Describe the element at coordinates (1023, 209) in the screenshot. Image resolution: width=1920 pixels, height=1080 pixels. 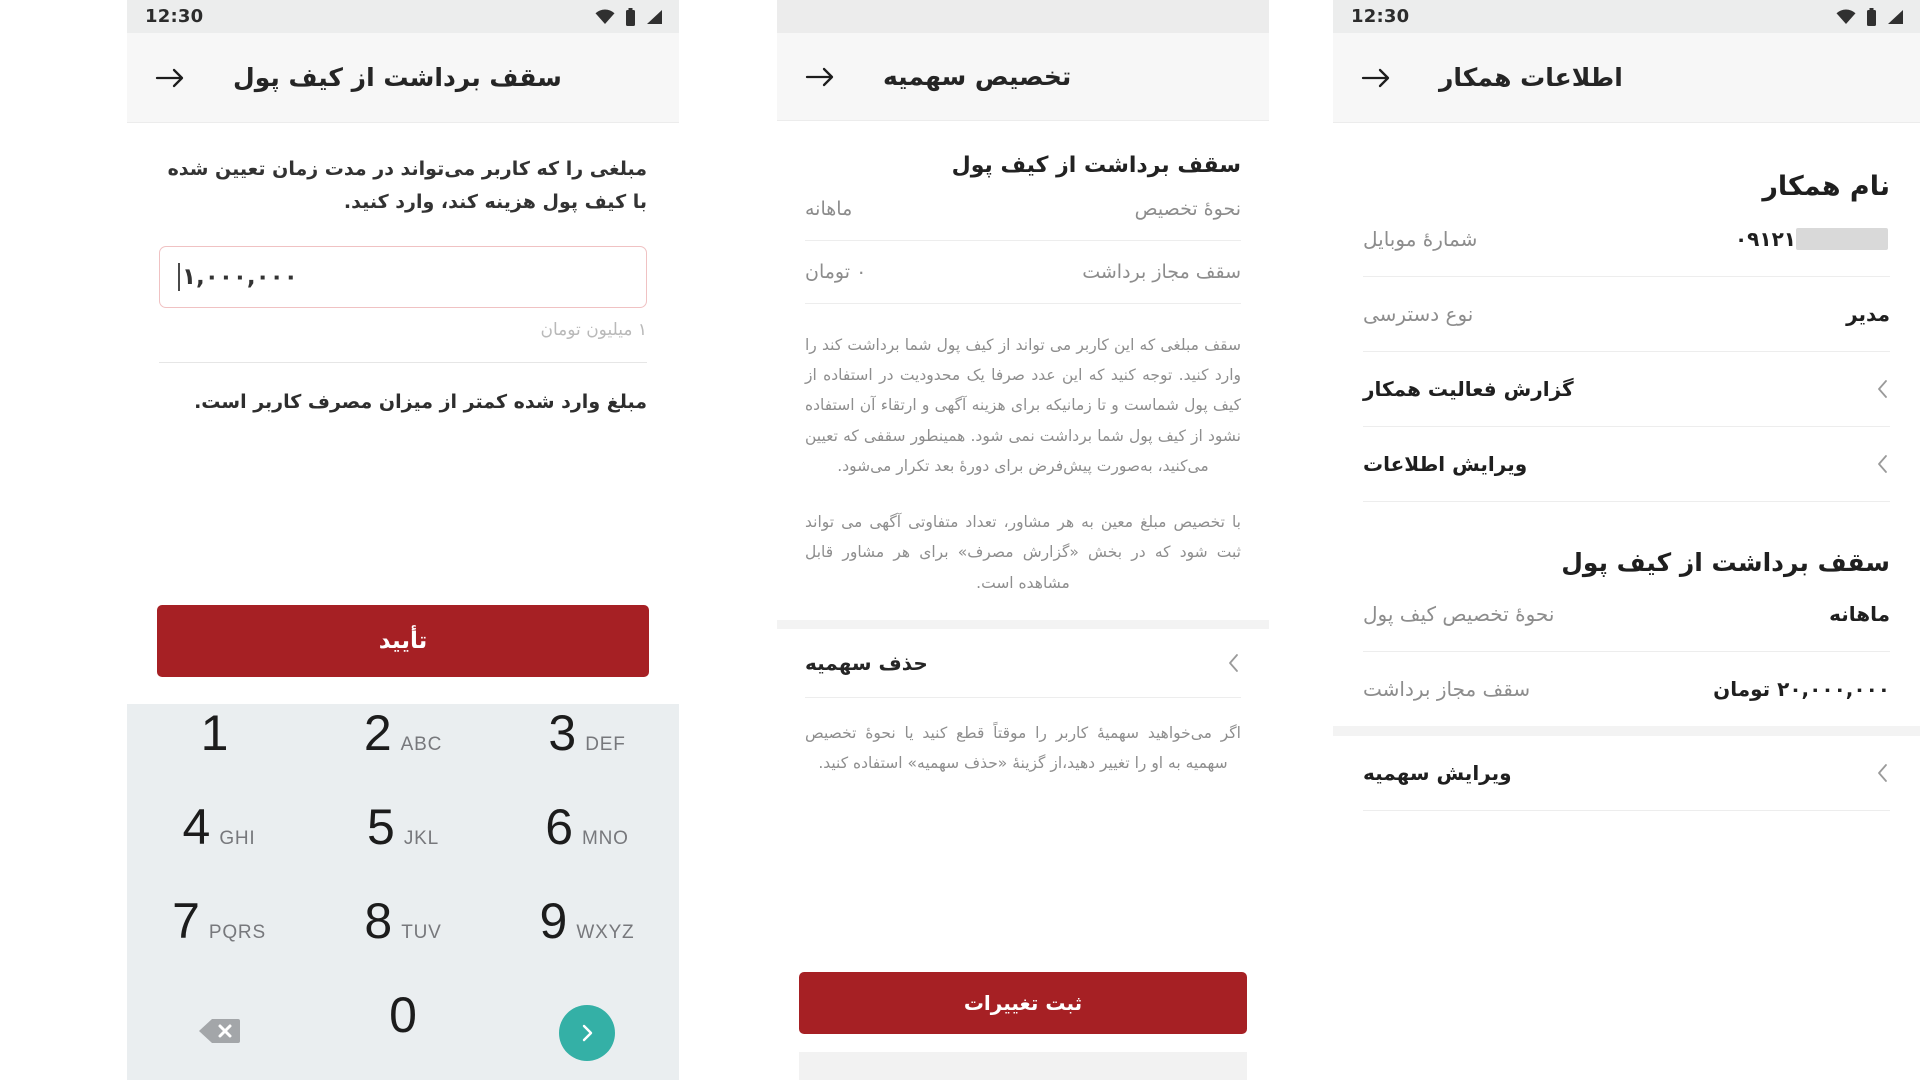
I see `row-allocation-method: نحوهٔ تخصیص ماهانه` at that location.